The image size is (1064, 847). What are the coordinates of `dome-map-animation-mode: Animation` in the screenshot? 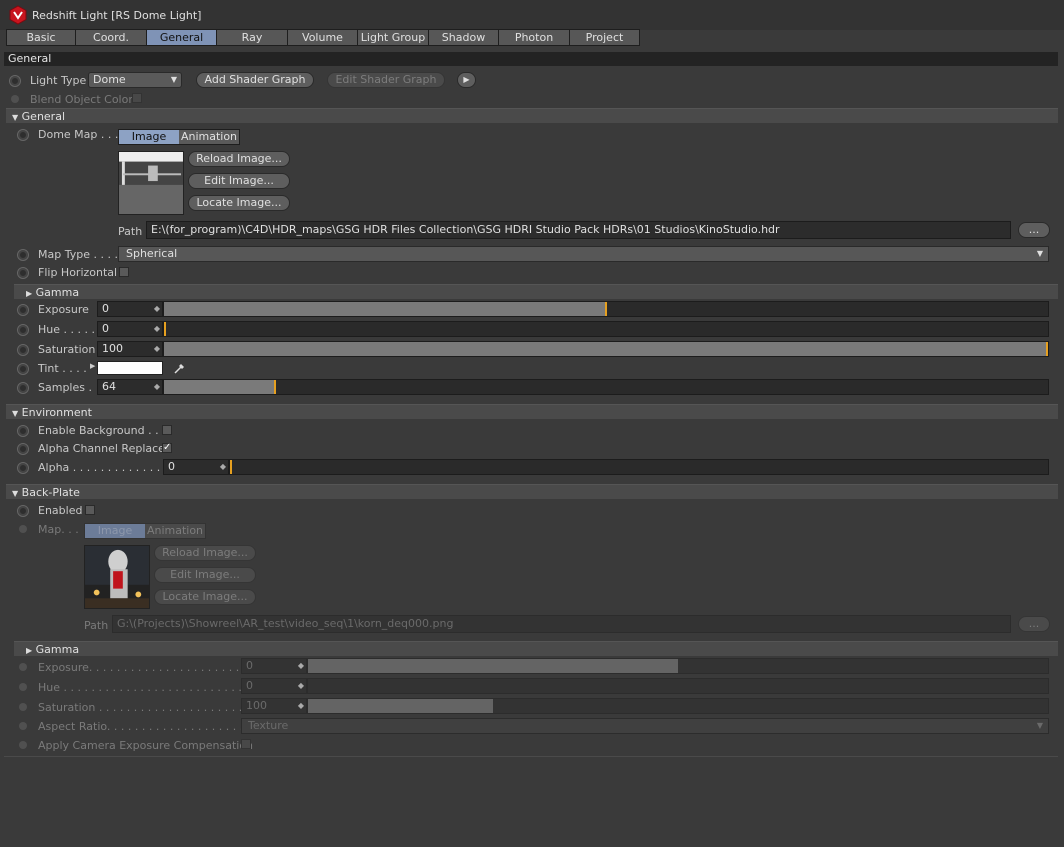 It's located at (209, 137).